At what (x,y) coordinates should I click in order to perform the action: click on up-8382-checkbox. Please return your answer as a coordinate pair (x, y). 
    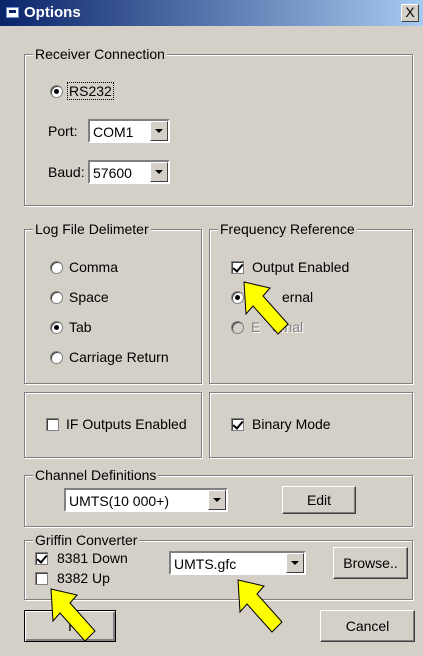
    Looking at the image, I should click on (41, 578).